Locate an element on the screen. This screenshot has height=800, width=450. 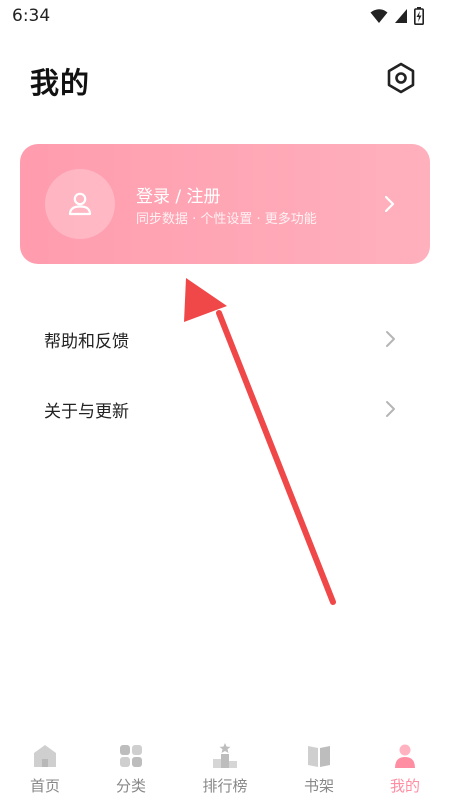
category-icon is located at coordinates (131, 756).